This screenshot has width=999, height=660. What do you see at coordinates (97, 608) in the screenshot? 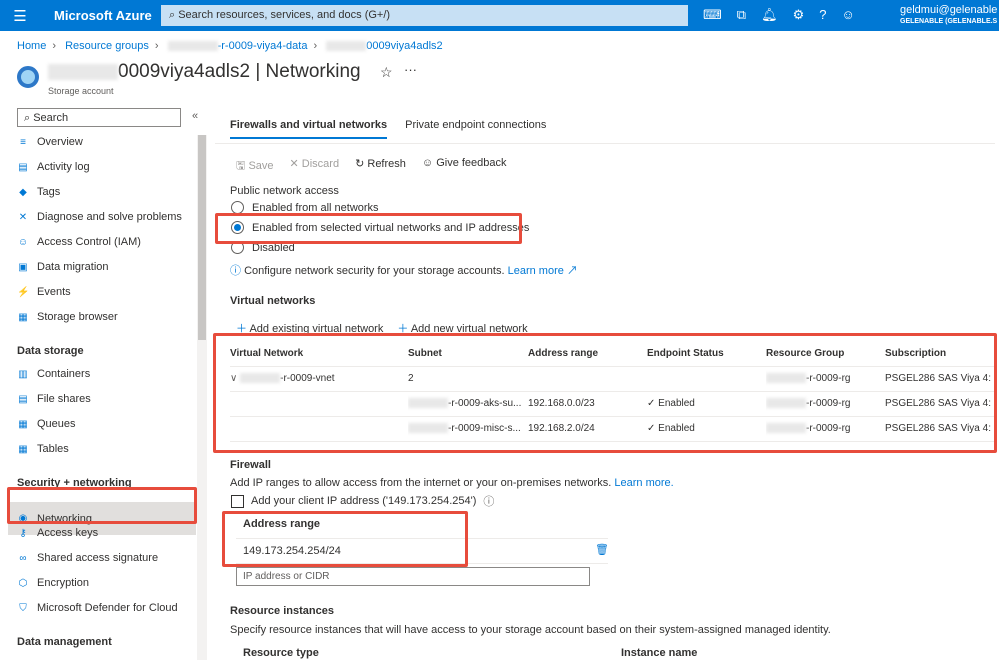
I see `sidebar-item-microsoft-defender-for-cloud: ⛉ Microsoft Defender for Cloud` at bounding box center [97, 608].